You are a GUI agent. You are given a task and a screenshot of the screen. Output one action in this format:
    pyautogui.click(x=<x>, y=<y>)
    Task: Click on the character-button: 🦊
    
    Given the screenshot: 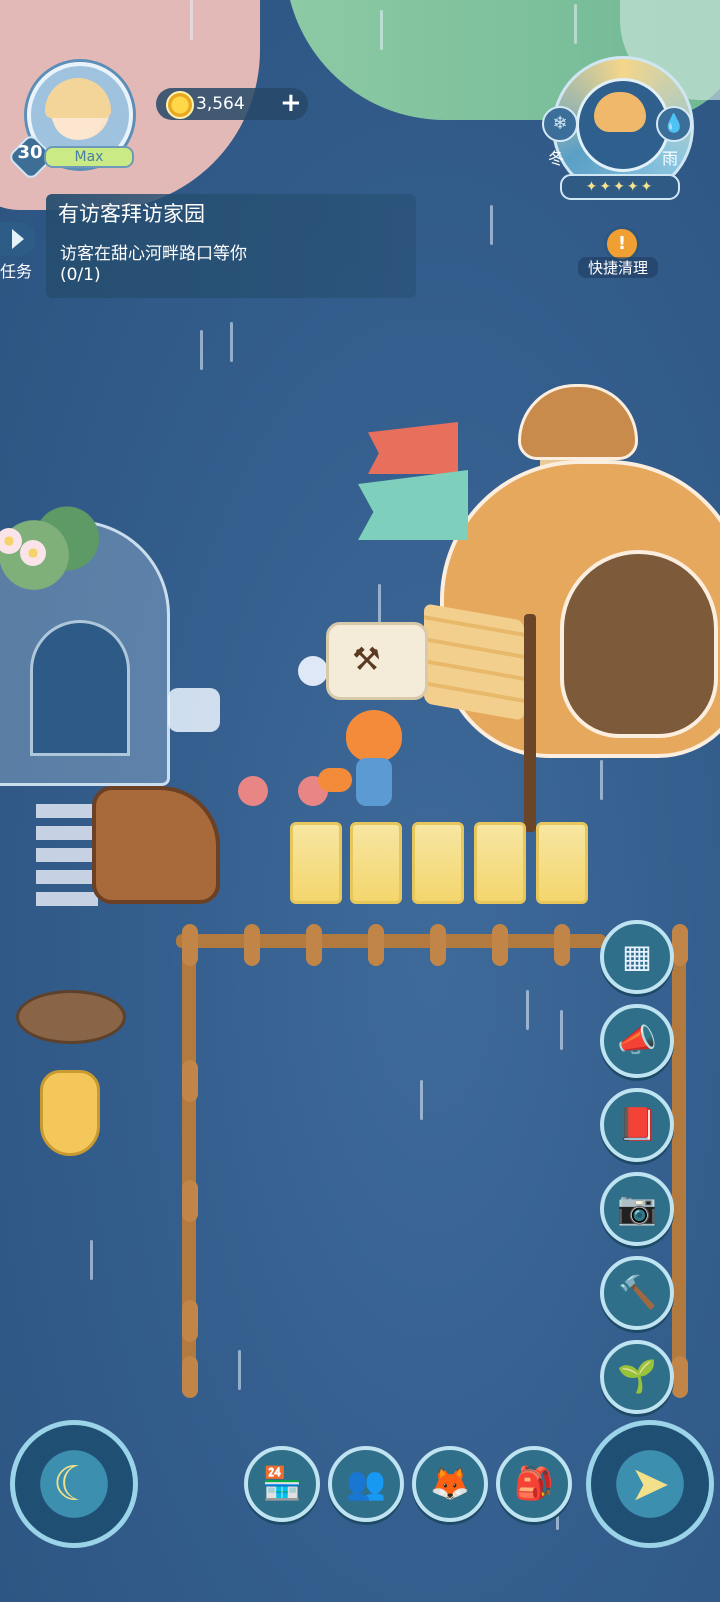 What is the action you would take?
    pyautogui.click(x=450, y=1484)
    